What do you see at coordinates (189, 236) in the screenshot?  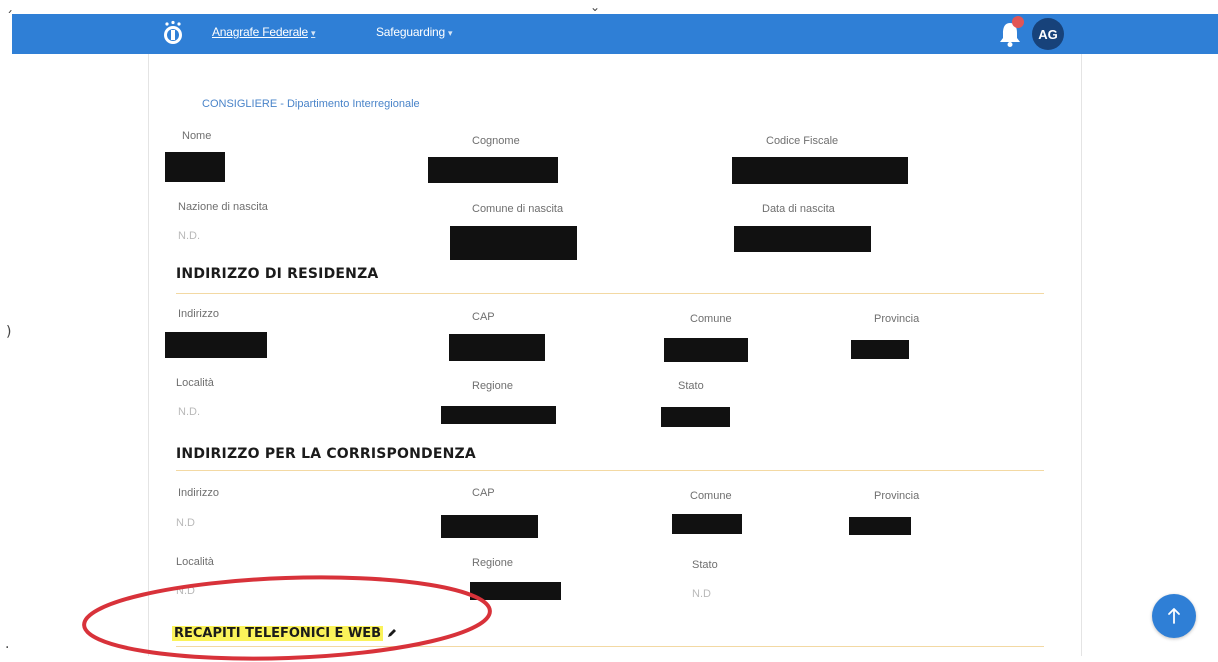 I see `value-nazione-nascita: N.D.` at bounding box center [189, 236].